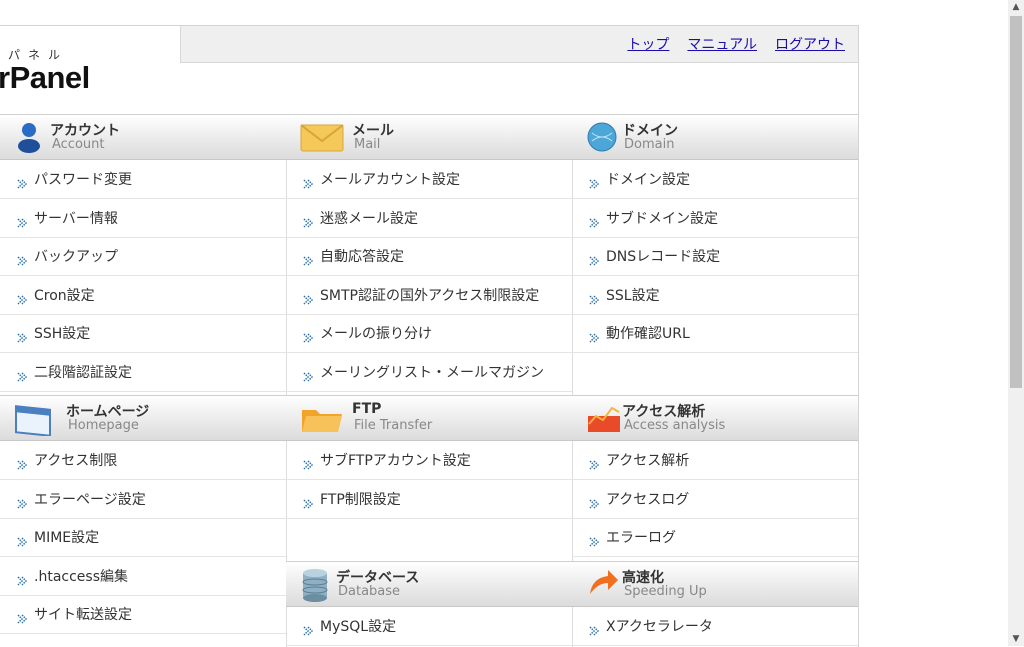 Image resolution: width=1024 pixels, height=647 pixels. Describe the element at coordinates (722, 45) in the screenshot. I see `manual-link: マニュアル` at that location.